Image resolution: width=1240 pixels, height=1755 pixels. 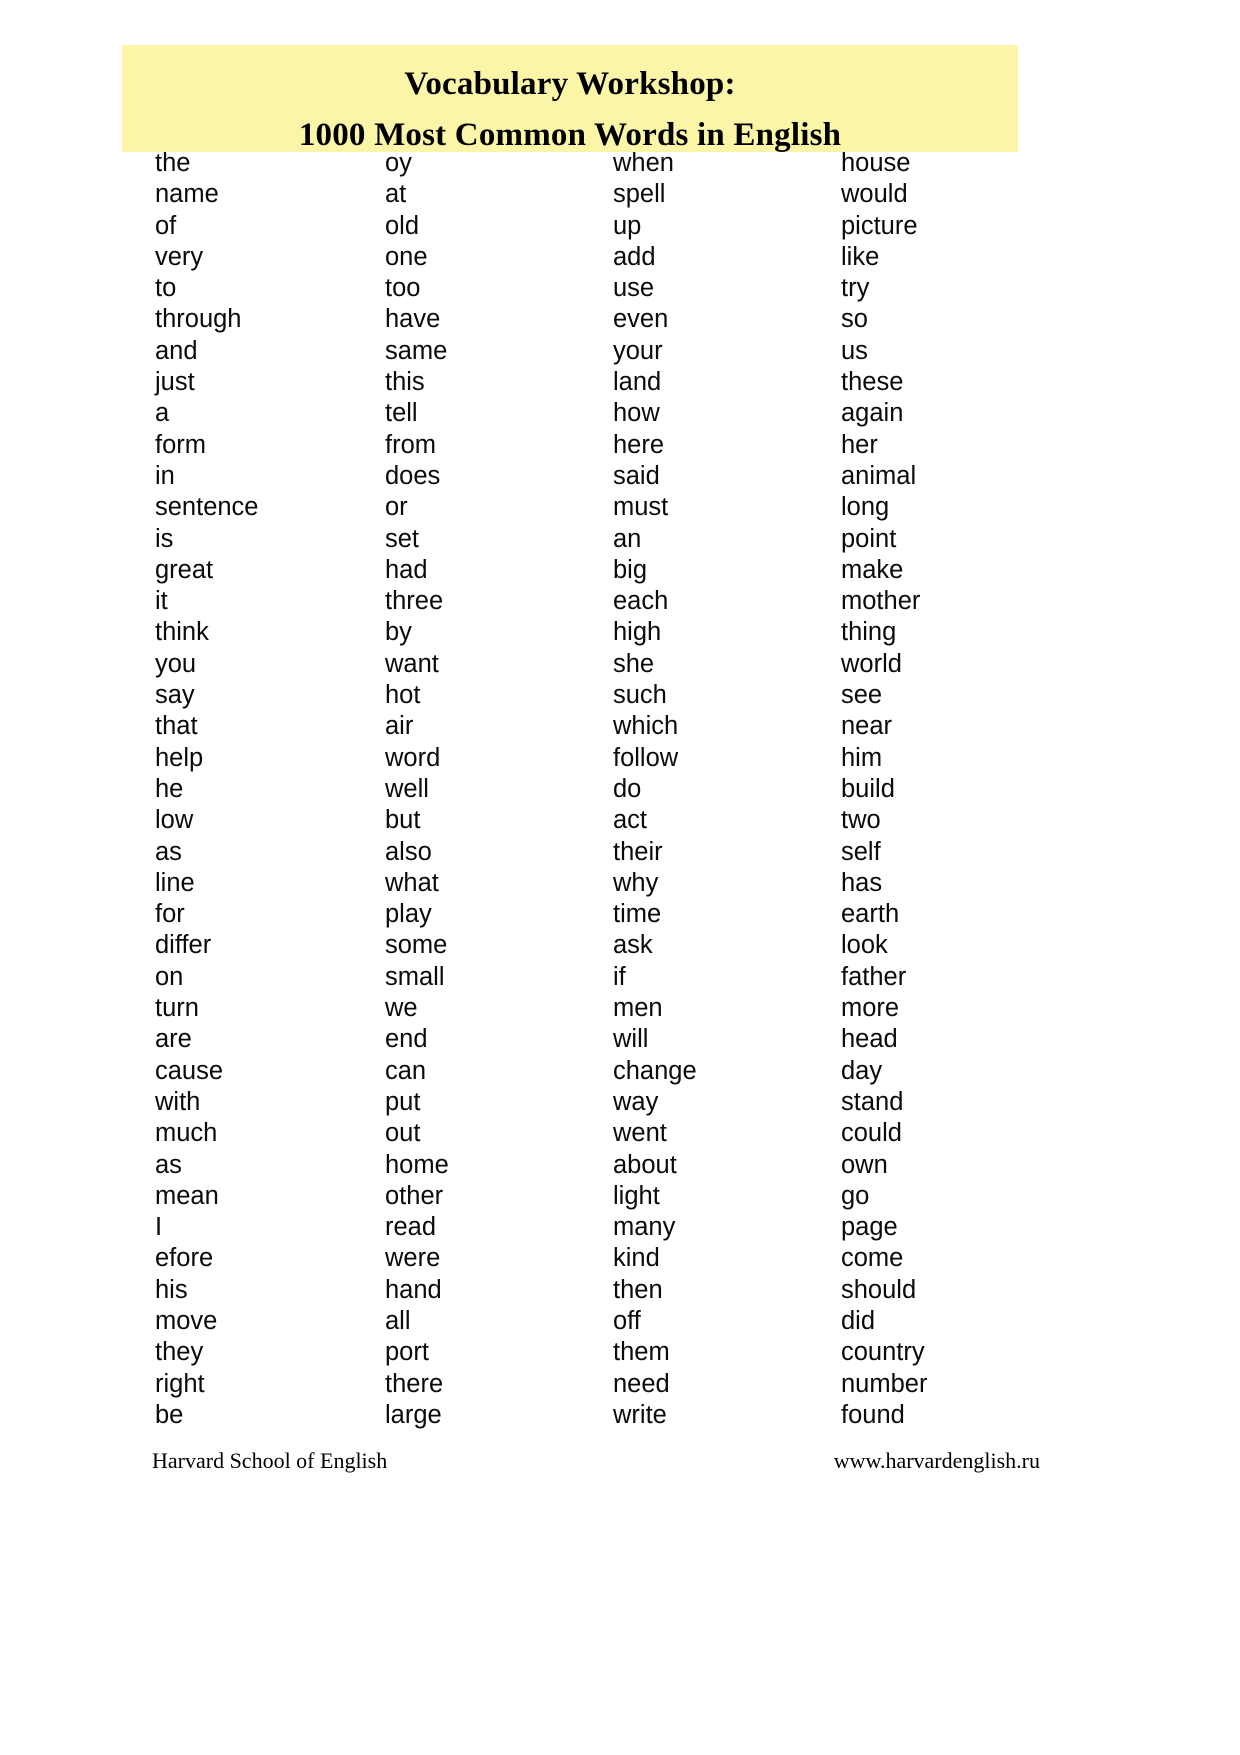 I want to click on word-list-item: about, so click(x=645, y=1164).